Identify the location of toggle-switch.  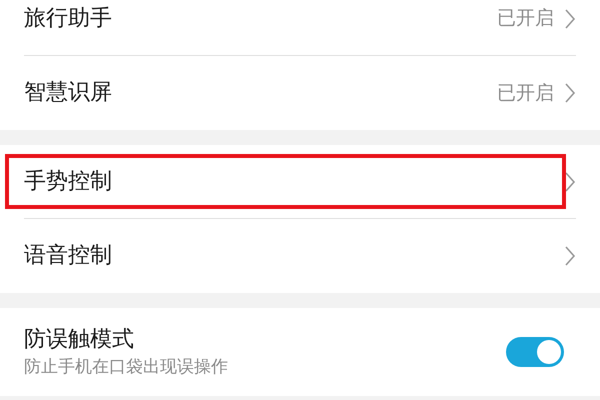
(535, 352).